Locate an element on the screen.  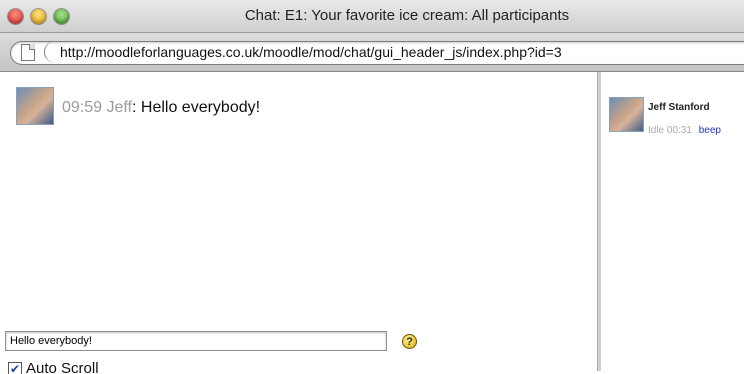
message-input is located at coordinates (196, 341).